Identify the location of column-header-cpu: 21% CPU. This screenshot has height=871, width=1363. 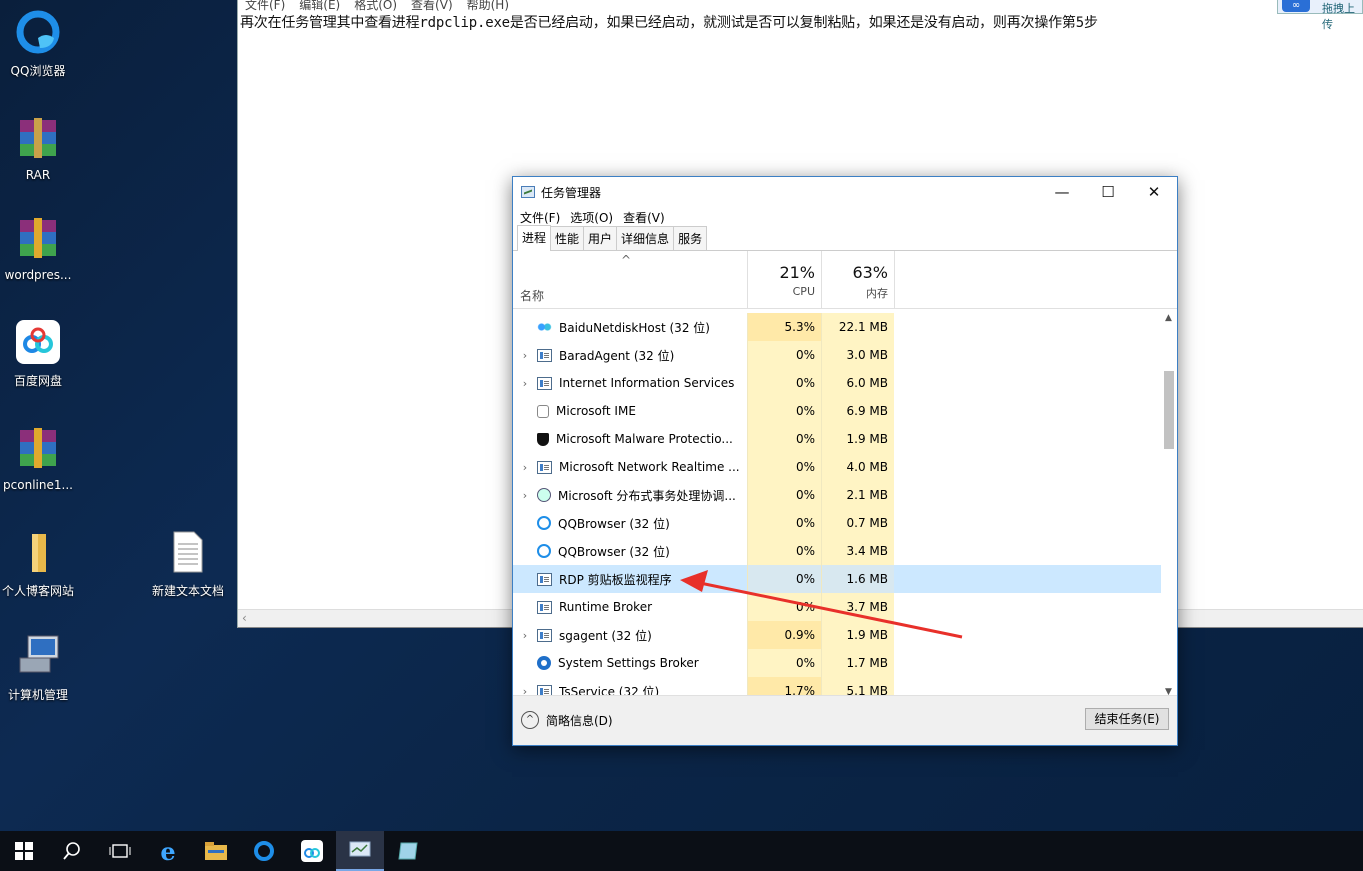
(784, 279).